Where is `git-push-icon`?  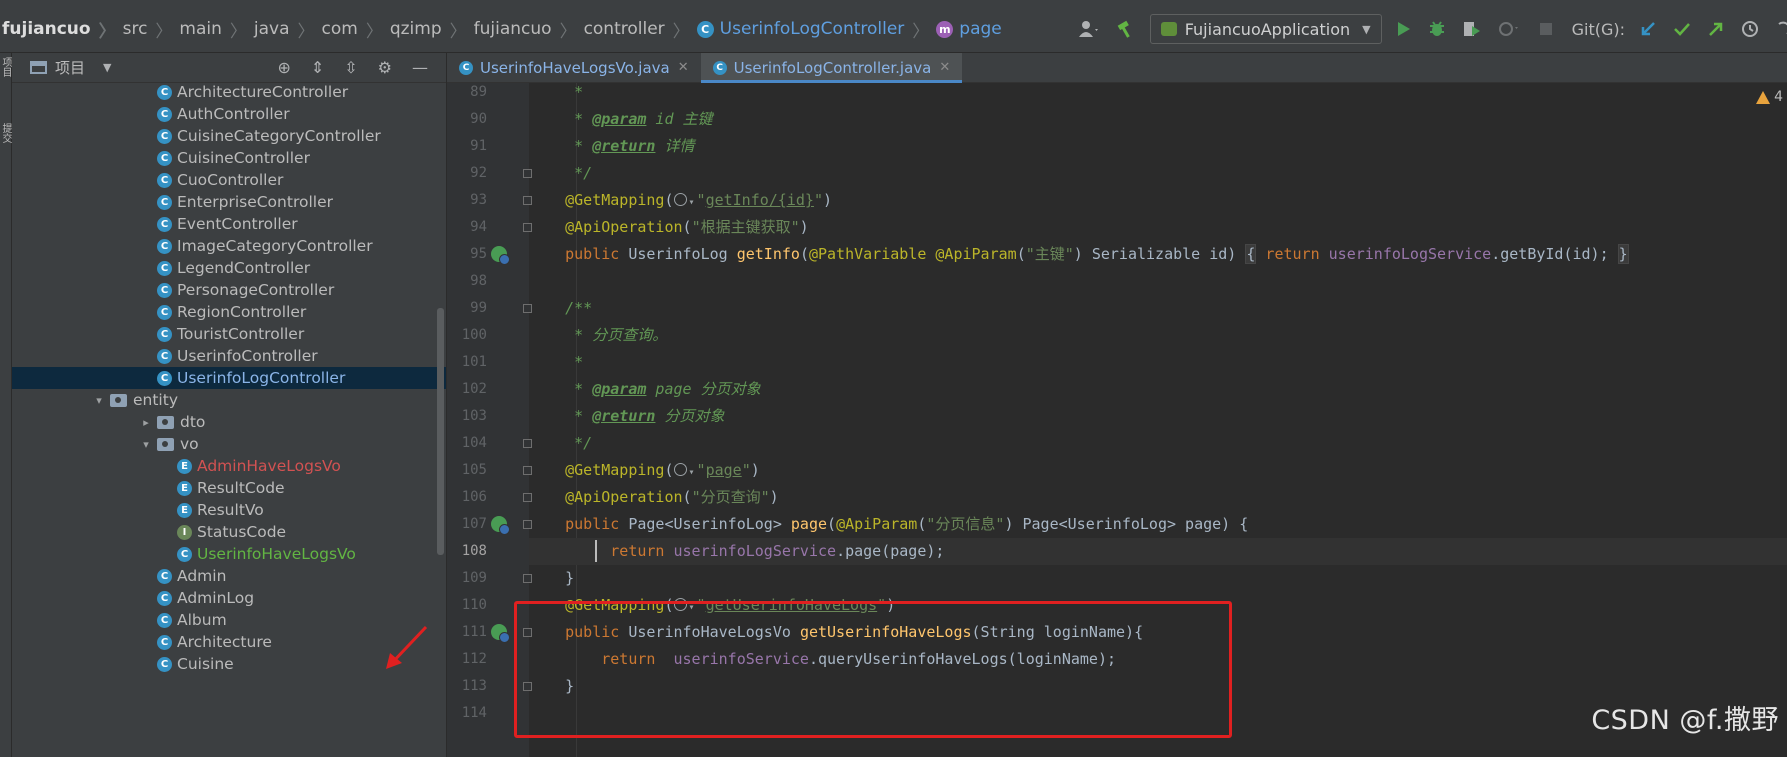 git-push-icon is located at coordinates (1716, 29).